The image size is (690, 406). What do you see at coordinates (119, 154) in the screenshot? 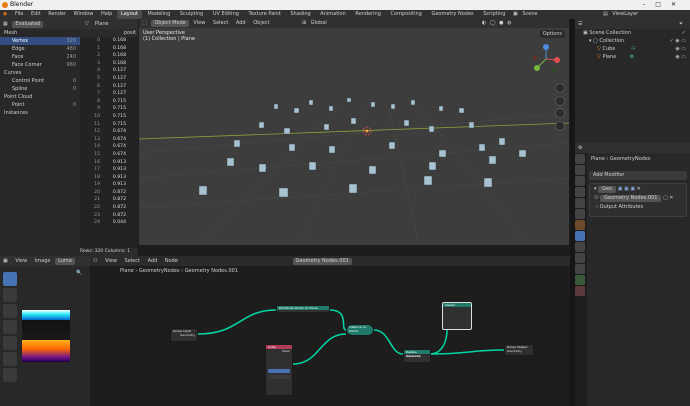
I see `row-value: 0.674` at bounding box center [119, 154].